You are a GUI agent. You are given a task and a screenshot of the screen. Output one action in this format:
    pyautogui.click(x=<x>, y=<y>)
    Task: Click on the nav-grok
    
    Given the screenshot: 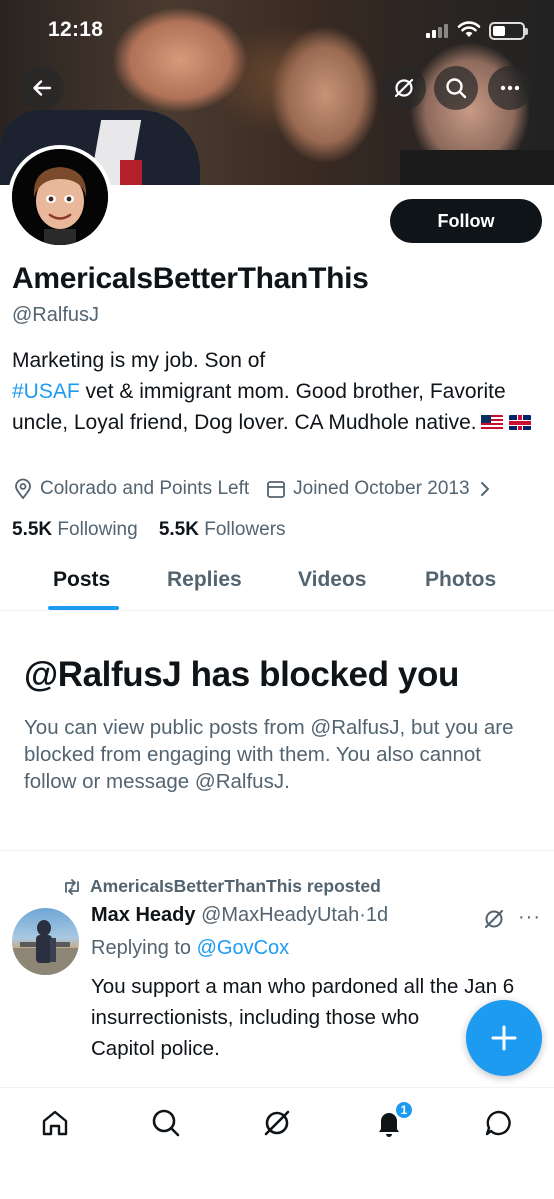 What is the action you would take?
    pyautogui.click(x=277, y=1123)
    